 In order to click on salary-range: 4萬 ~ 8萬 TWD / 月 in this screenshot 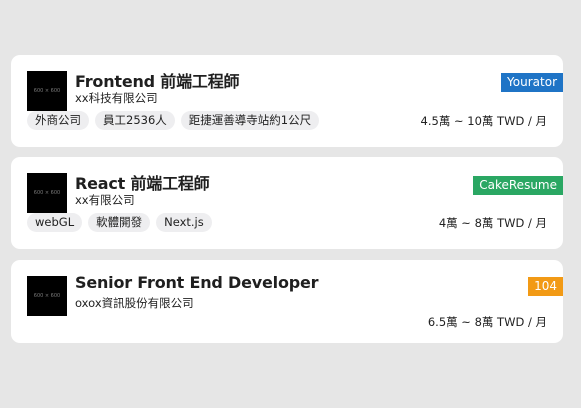, I will do `click(492, 223)`.